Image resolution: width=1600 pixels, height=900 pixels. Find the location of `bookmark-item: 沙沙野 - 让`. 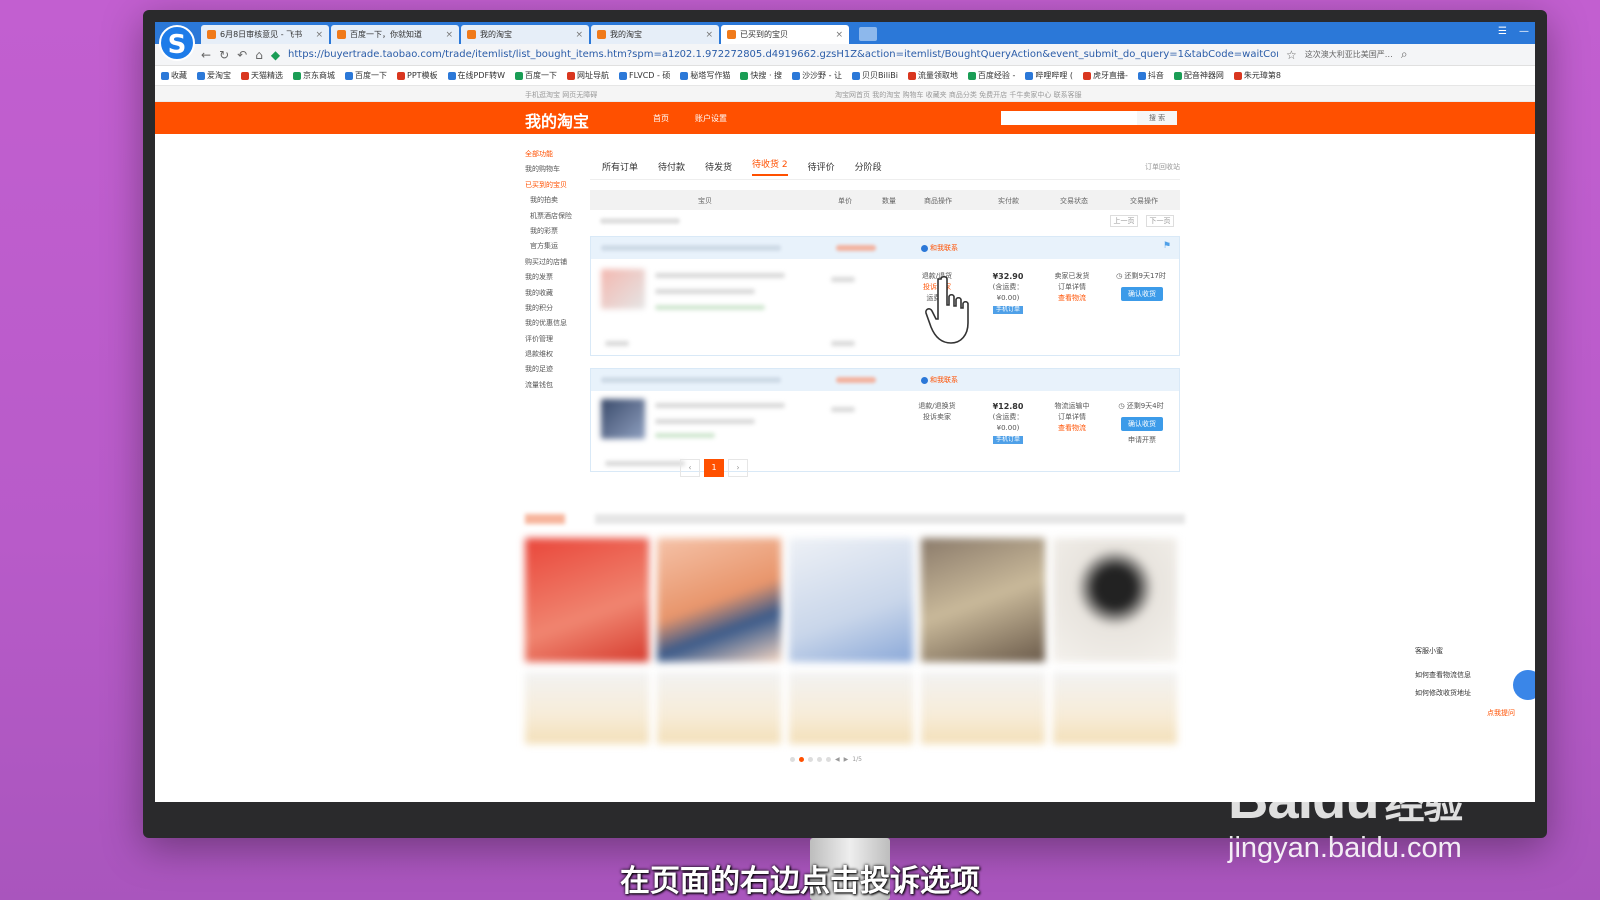

bookmark-item: 沙沙野 - 让 is located at coordinates (817, 75).